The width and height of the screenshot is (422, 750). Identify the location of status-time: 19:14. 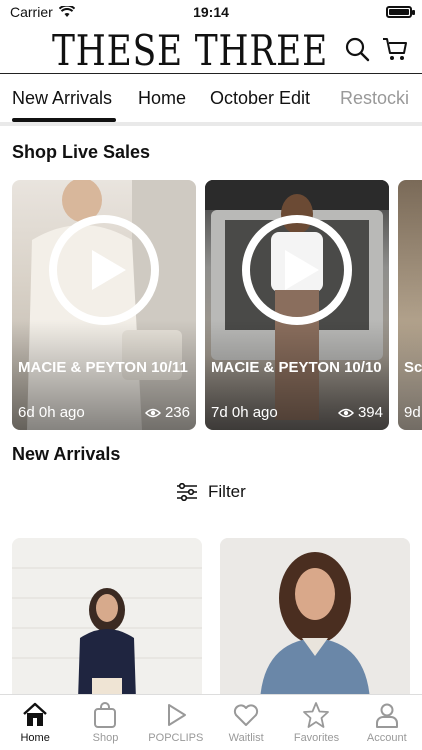
(211, 12).